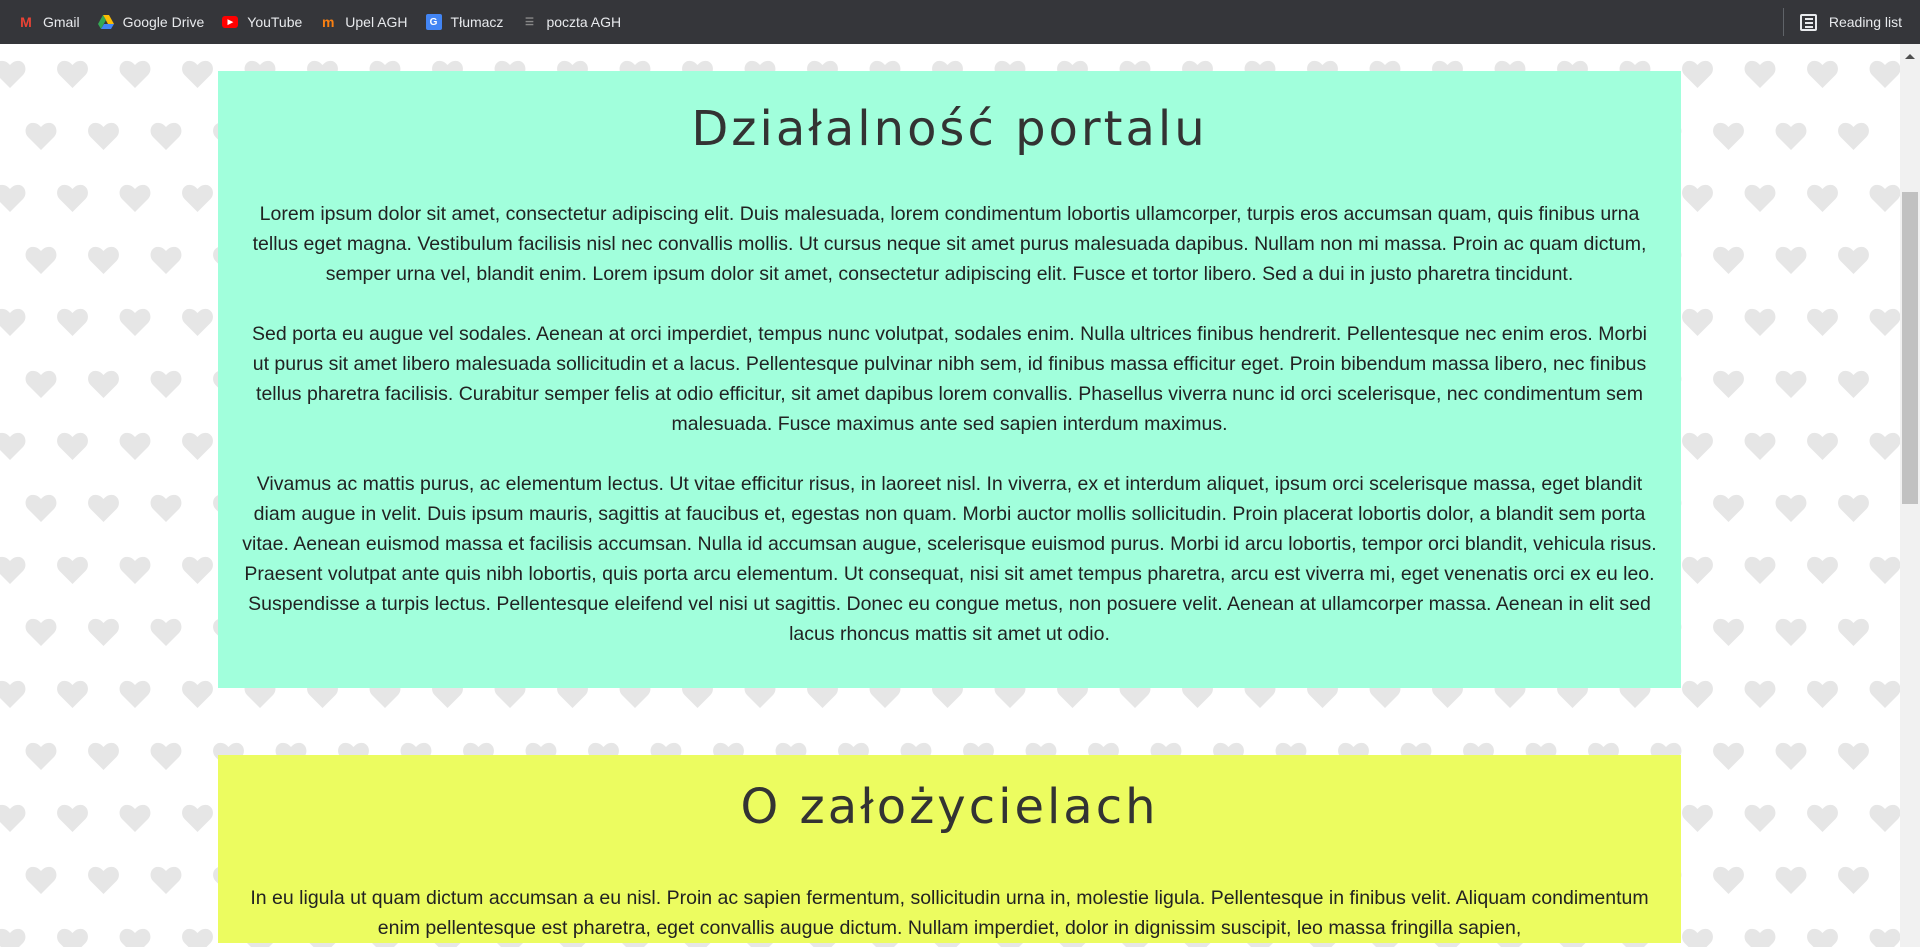 This screenshot has height=947, width=1920. I want to click on reading-list-label: Reading list, so click(1865, 22).